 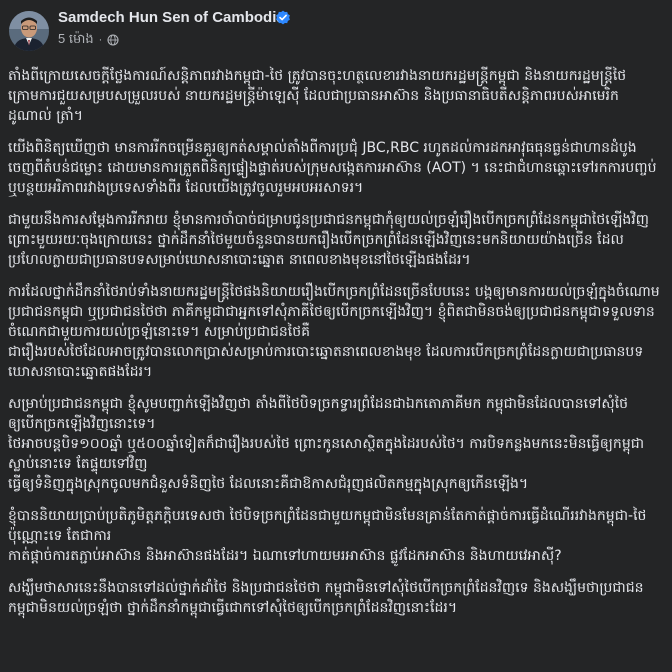 I want to click on globe-icon, so click(x=113, y=40).